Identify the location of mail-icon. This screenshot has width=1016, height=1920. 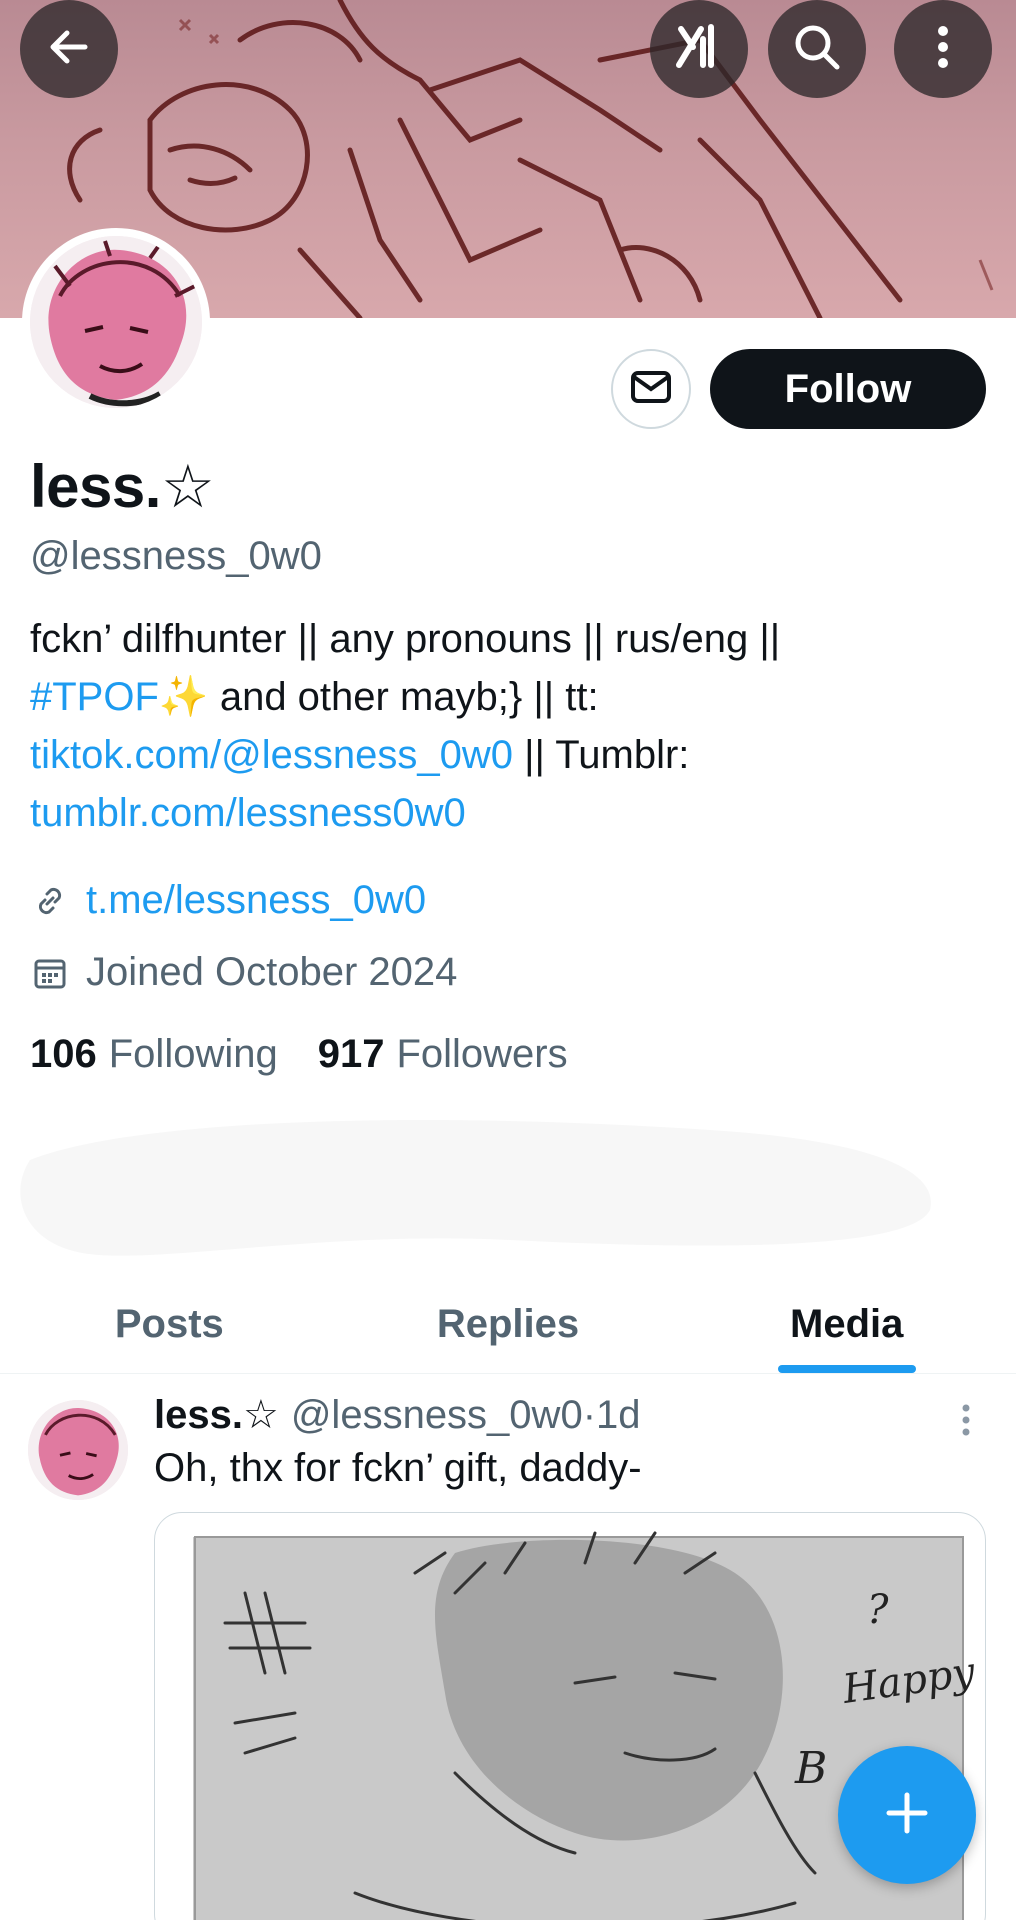
(651, 389).